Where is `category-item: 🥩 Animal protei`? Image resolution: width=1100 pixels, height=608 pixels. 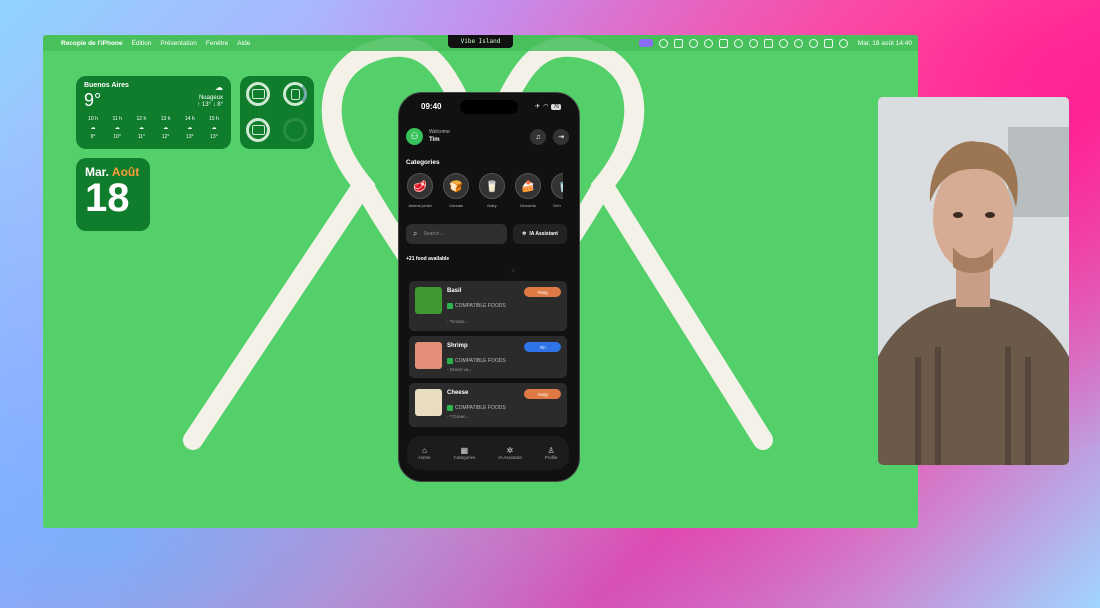 category-item: 🥩 Animal protei is located at coordinates (420, 190).